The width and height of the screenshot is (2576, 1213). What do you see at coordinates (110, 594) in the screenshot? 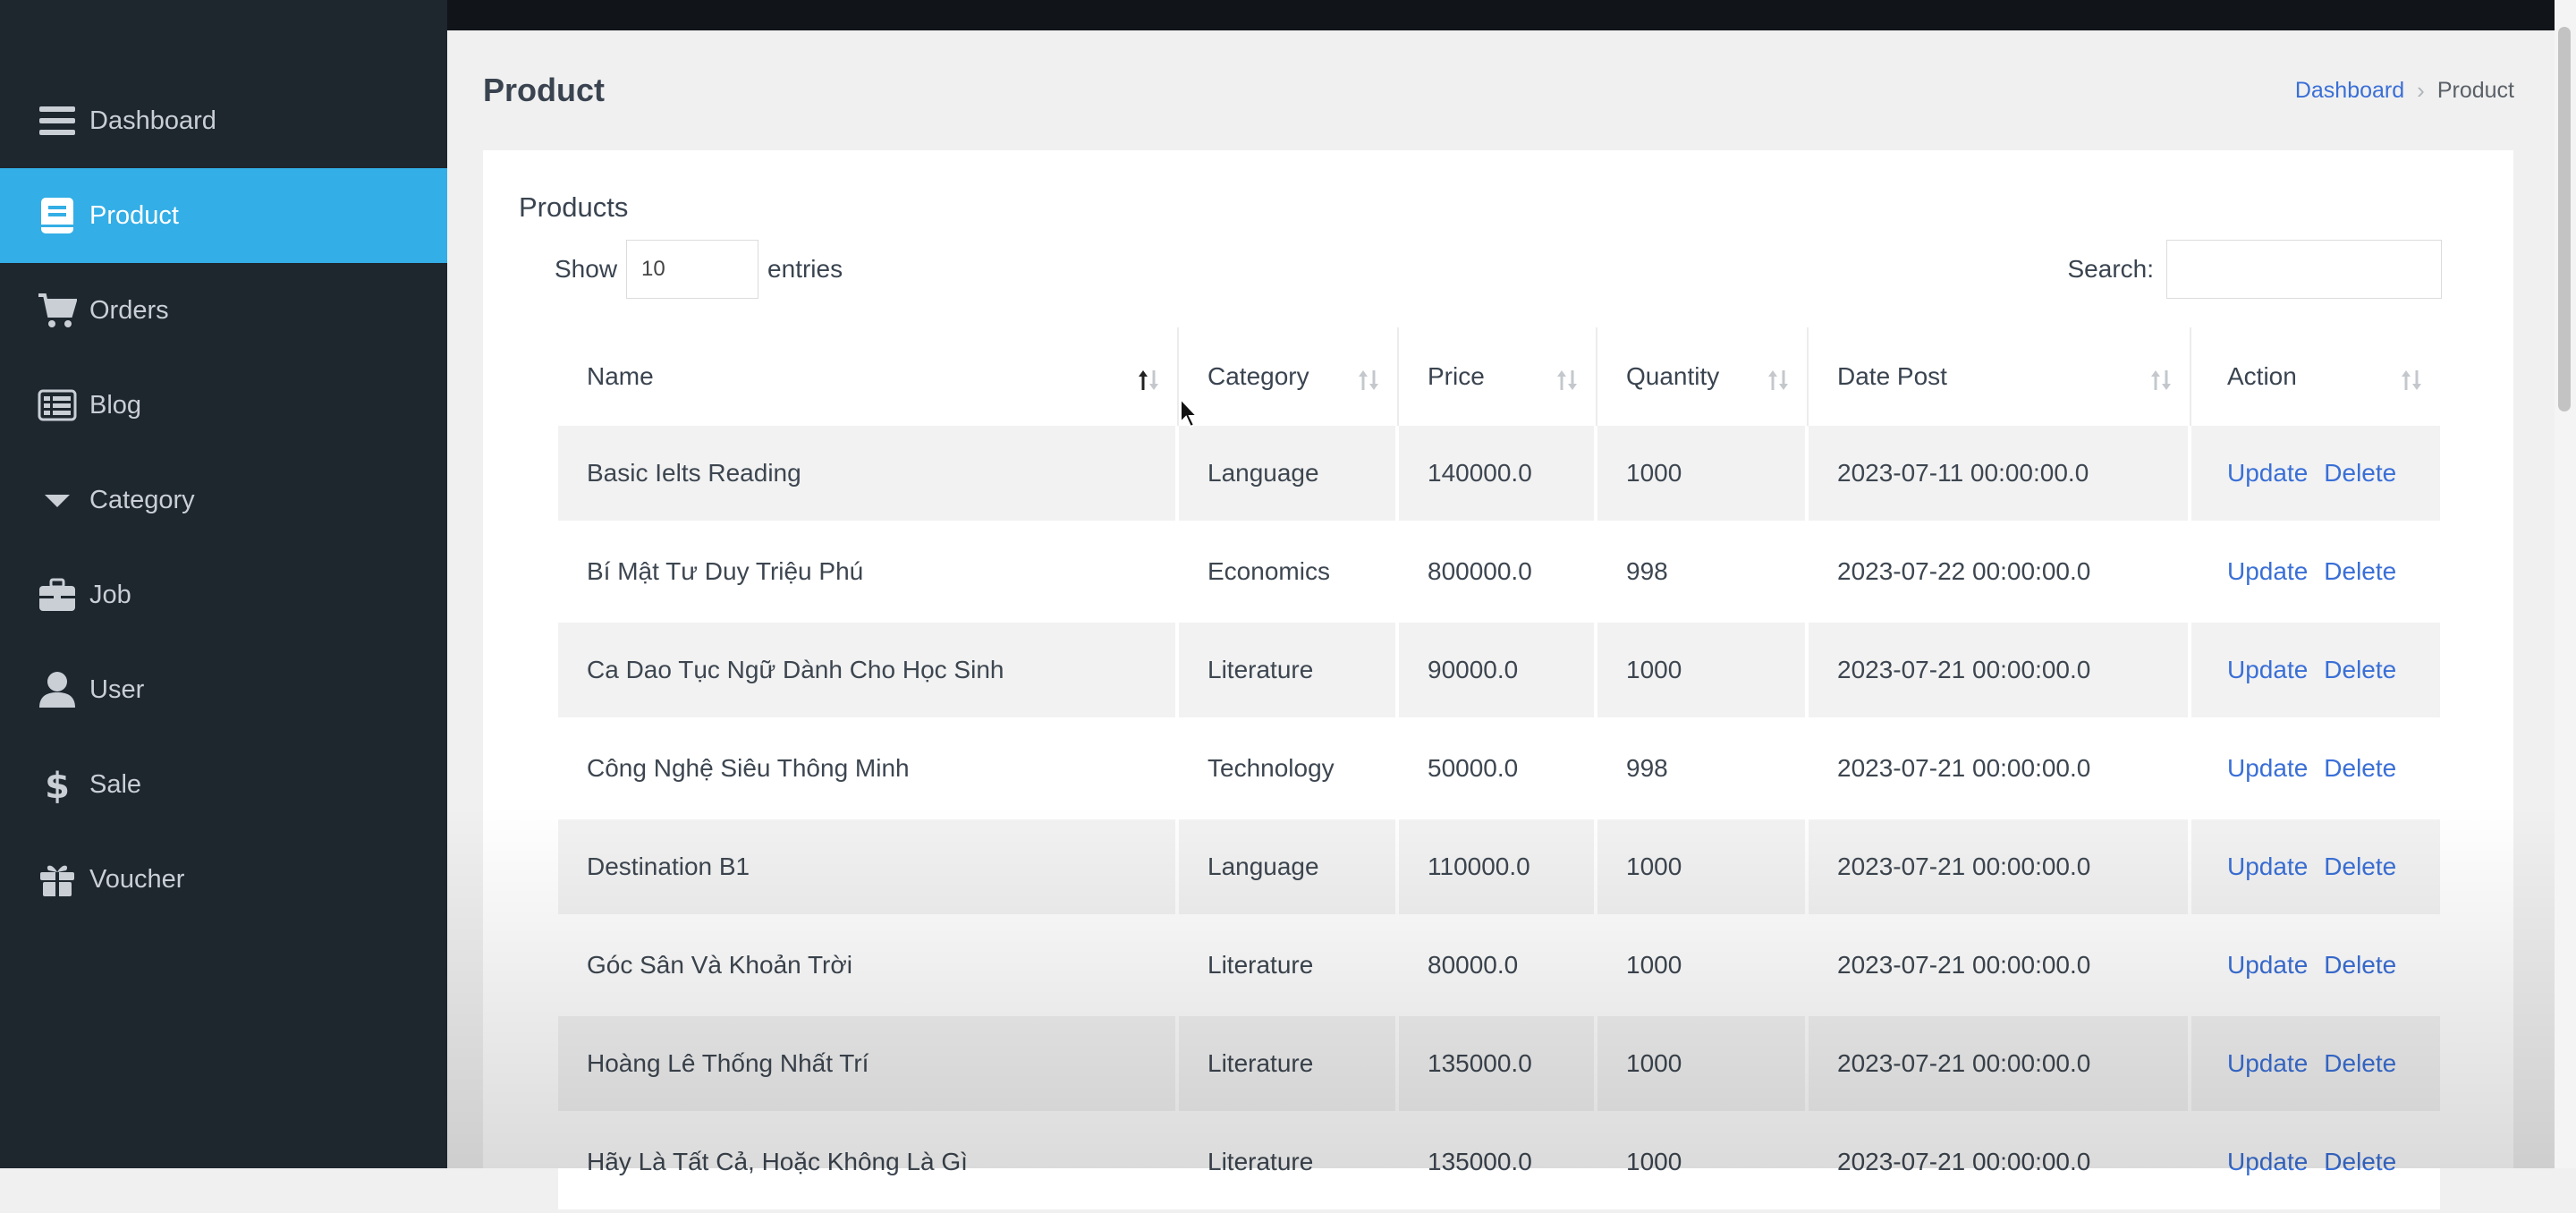
I see `sidebar-item-label: Job` at bounding box center [110, 594].